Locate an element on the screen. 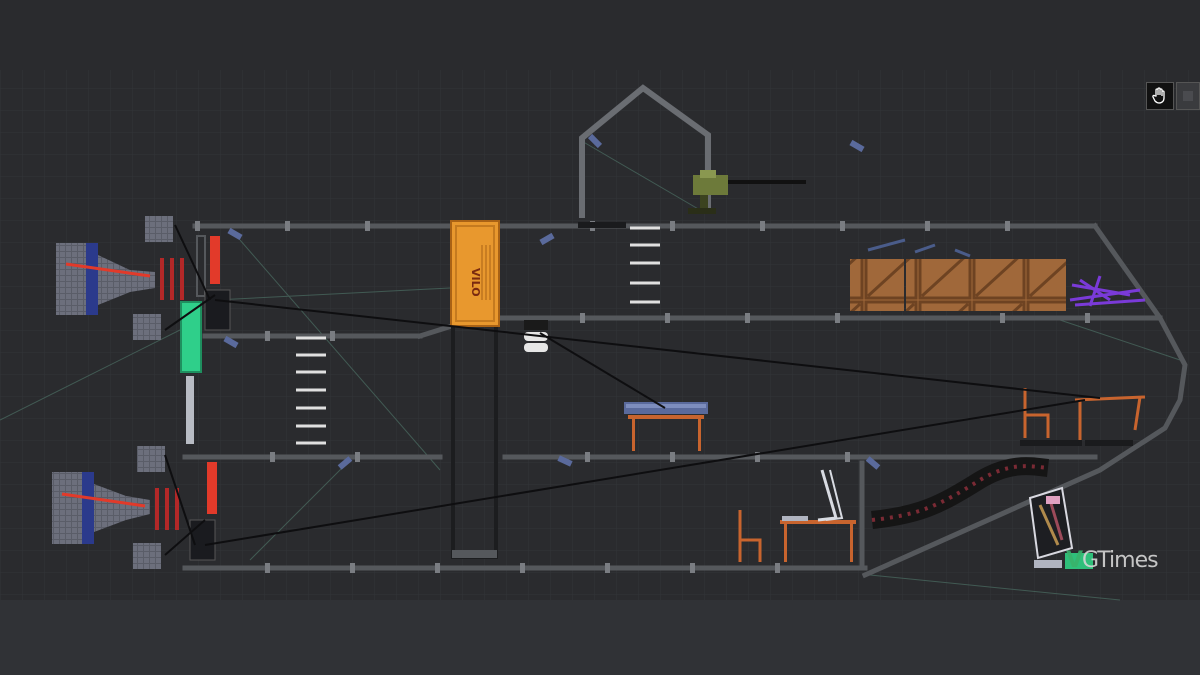 This screenshot has height=675, width=1200. container-label: VILO is located at coordinates (475, 282).